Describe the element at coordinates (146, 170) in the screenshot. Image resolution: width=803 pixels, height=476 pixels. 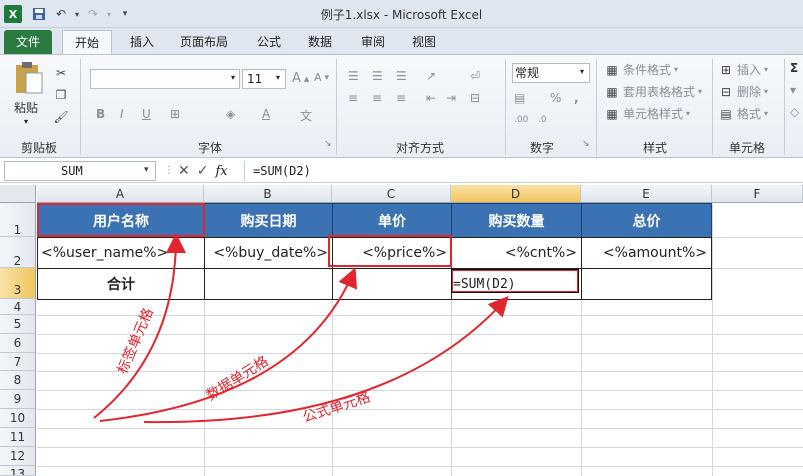
I see `name-box-dropdown-icon: ▾` at that location.